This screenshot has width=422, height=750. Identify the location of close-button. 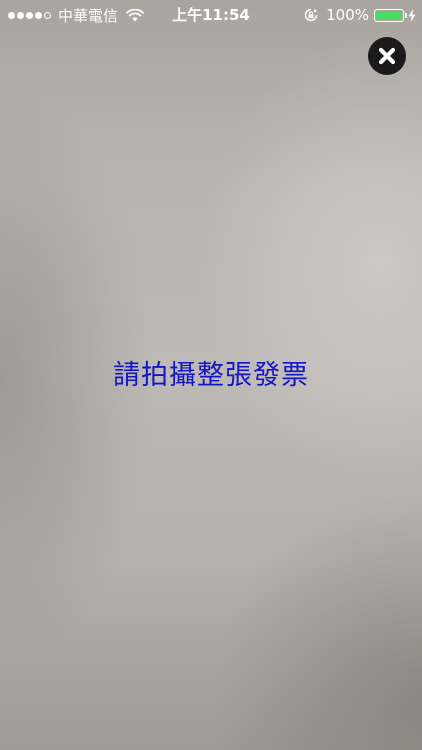
(387, 56).